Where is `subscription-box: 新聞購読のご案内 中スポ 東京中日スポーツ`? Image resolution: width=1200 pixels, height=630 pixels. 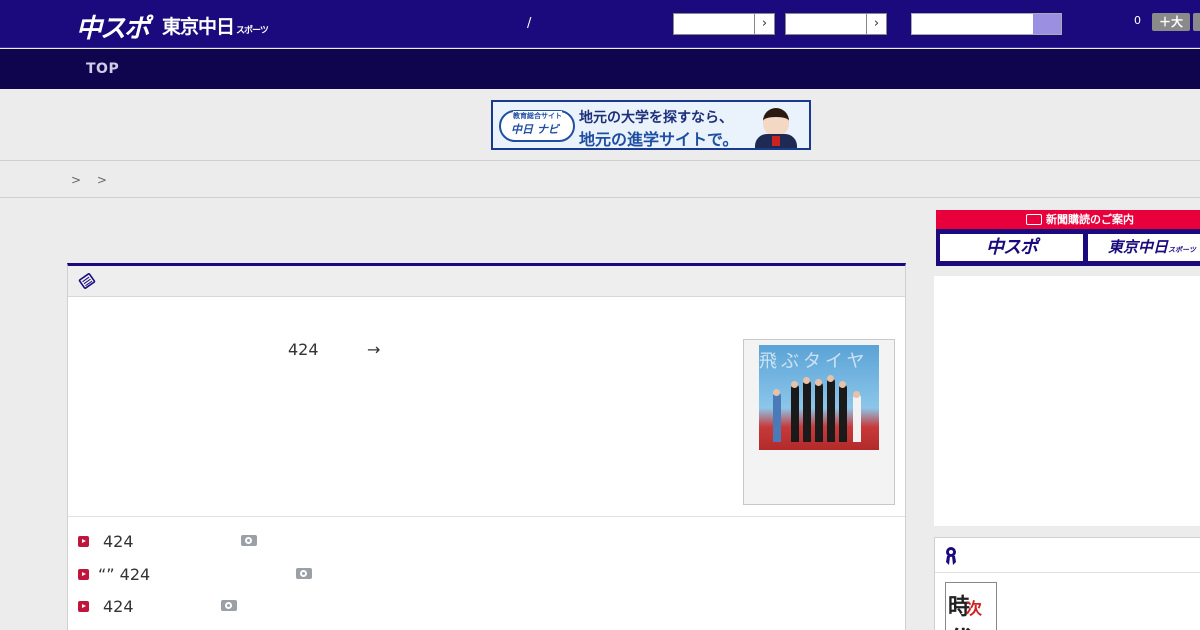 subscription-box: 新聞購読のご案内 中スポ 東京中日スポーツ is located at coordinates (1068, 238).